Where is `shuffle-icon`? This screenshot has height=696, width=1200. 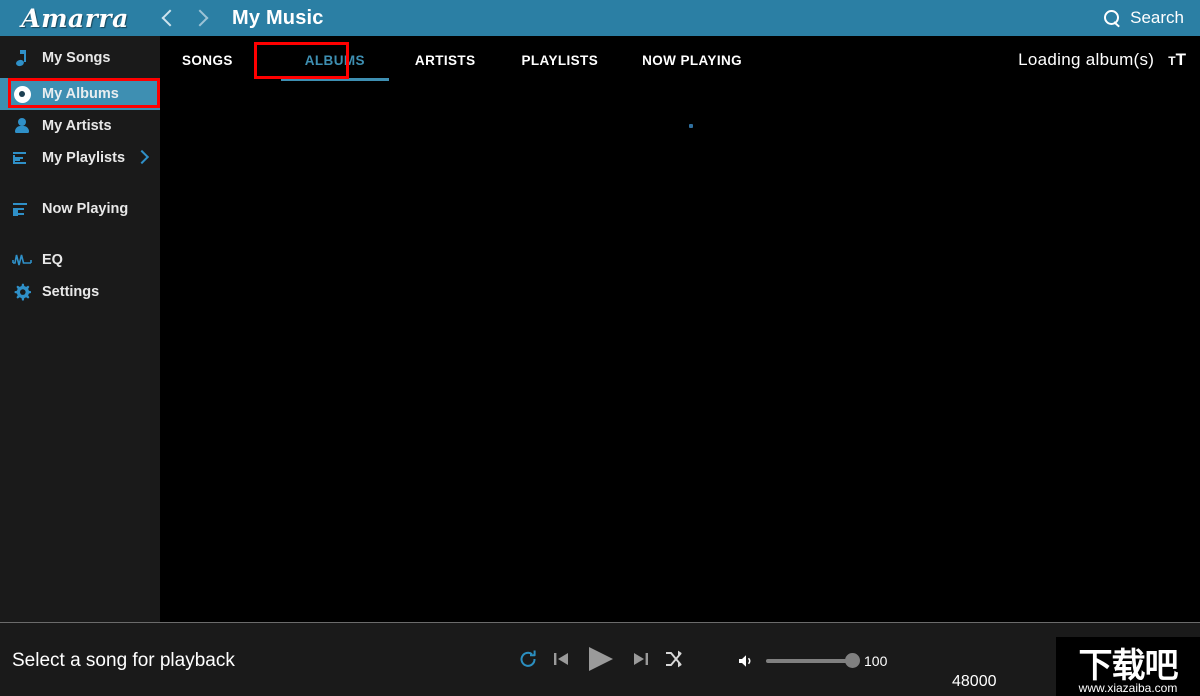 shuffle-icon is located at coordinates (674, 659).